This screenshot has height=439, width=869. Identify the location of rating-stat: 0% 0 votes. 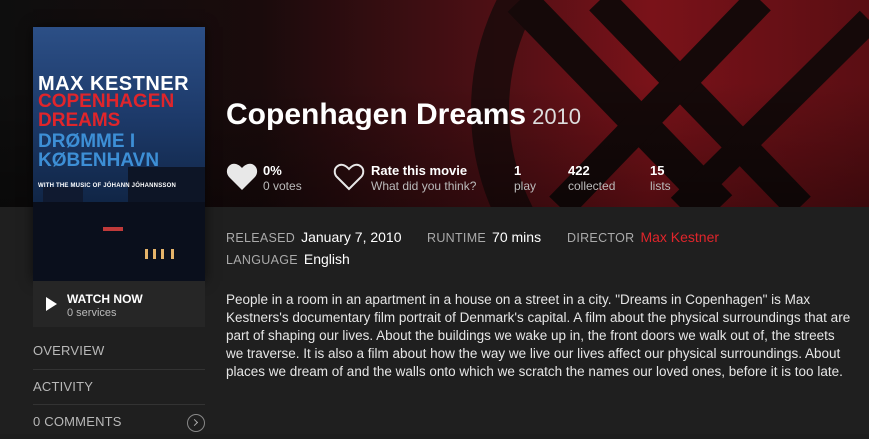
(282, 178).